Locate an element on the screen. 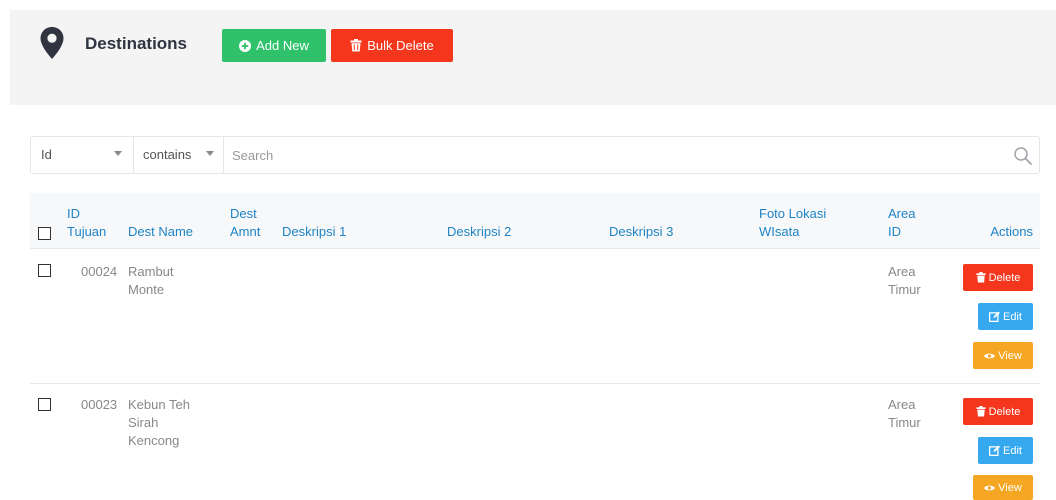 The width and height of the screenshot is (1056, 500). cell-dest-name: Rambut Monte is located at coordinates (151, 281).